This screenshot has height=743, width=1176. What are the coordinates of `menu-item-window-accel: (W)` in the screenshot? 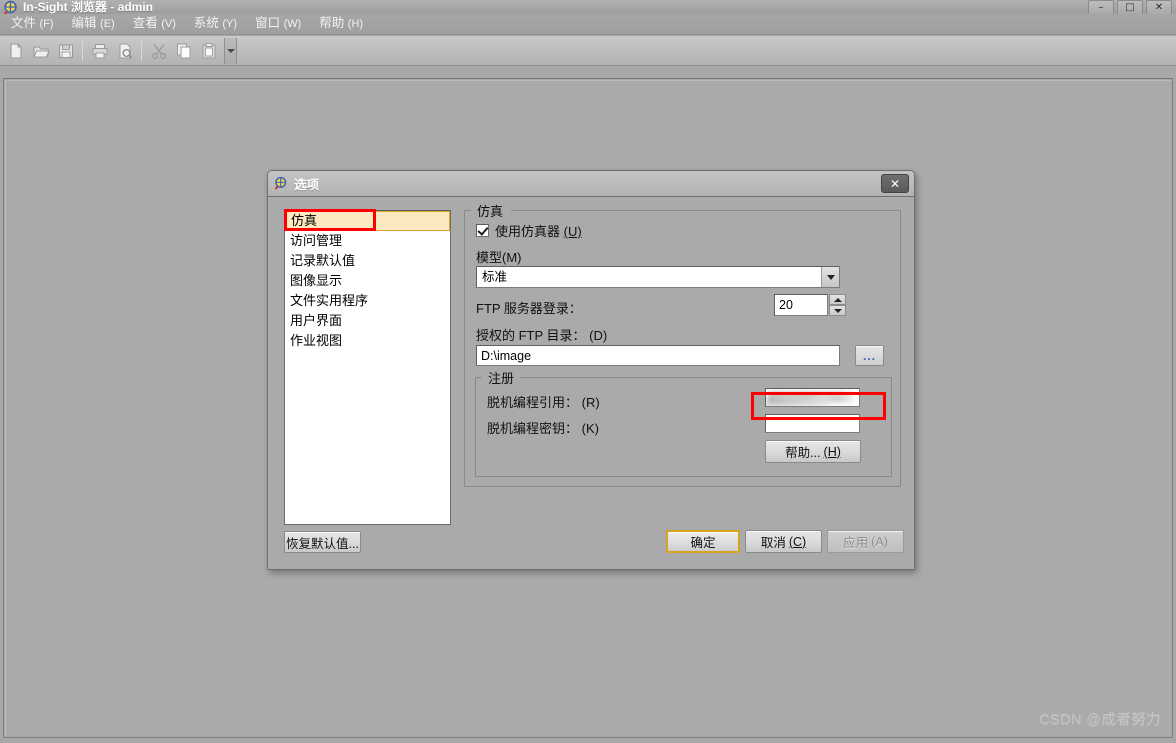 It's located at (292, 23).